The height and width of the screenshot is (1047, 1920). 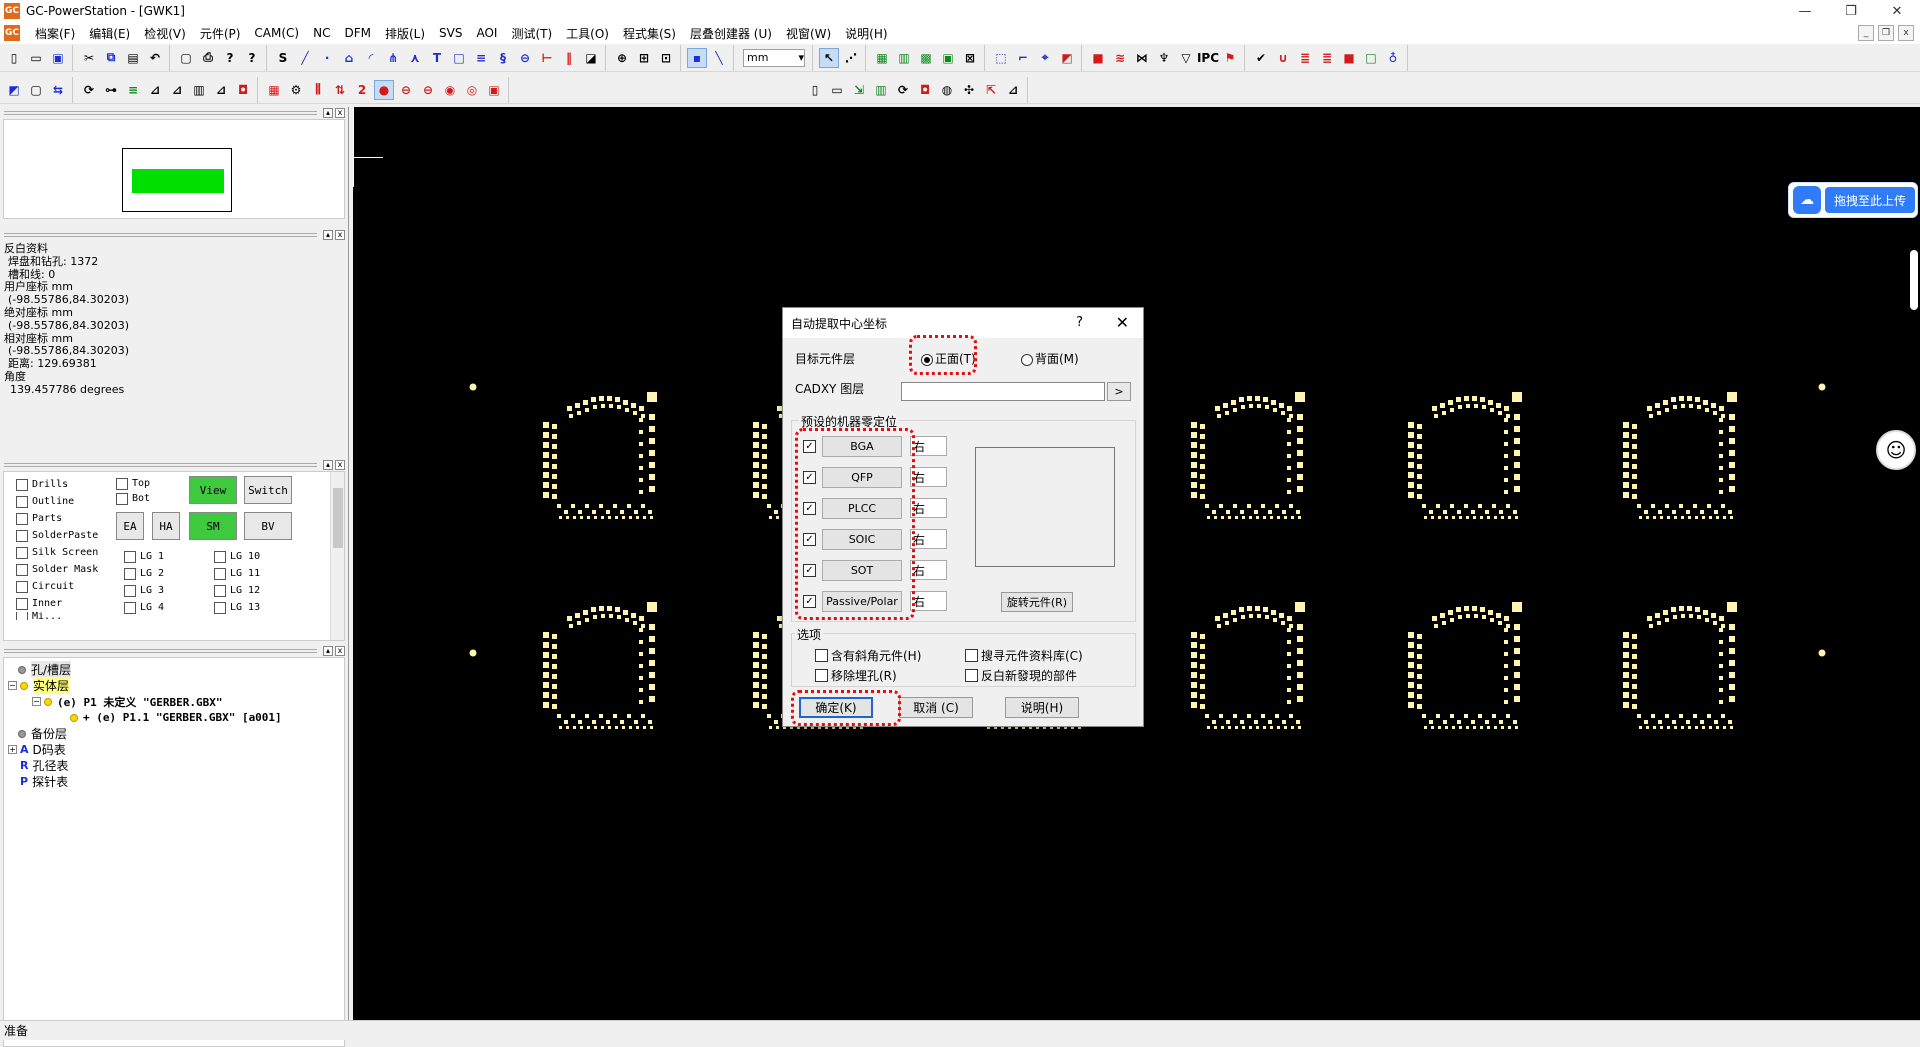 What do you see at coordinates (450, 90) in the screenshot?
I see `pad-fill-icon: ◉` at bounding box center [450, 90].